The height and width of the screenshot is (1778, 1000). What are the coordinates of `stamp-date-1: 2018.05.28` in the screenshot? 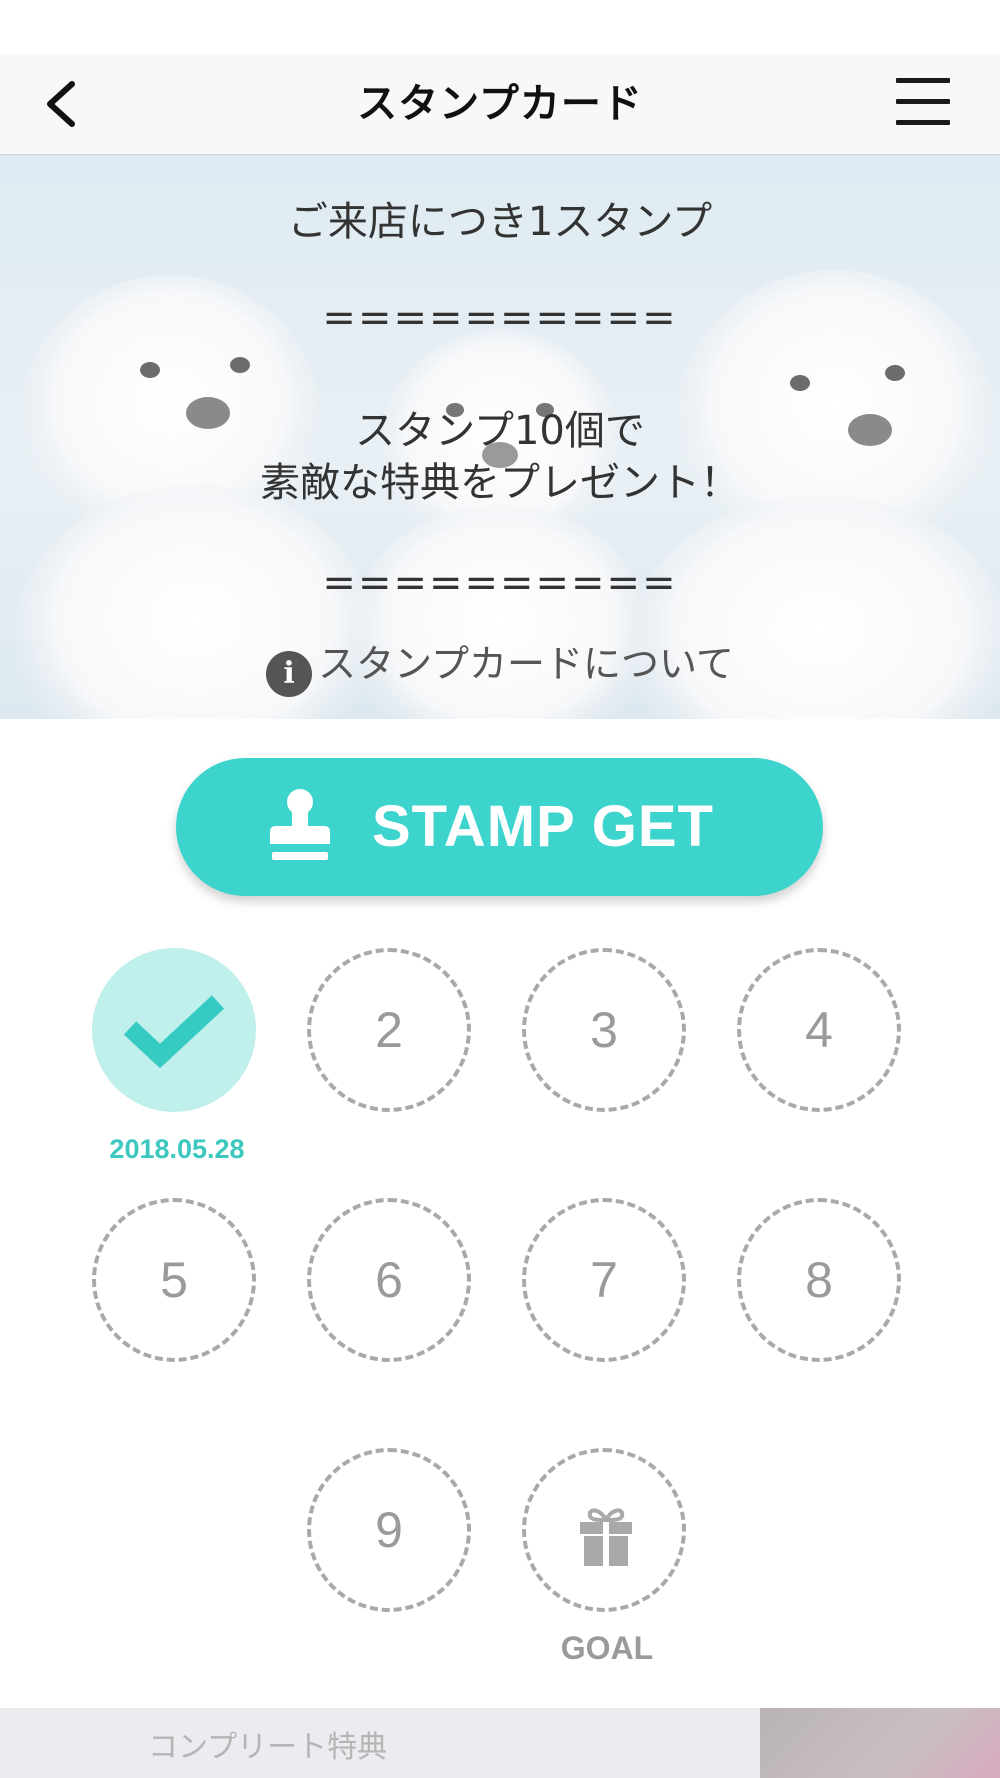 It's located at (177, 1149).